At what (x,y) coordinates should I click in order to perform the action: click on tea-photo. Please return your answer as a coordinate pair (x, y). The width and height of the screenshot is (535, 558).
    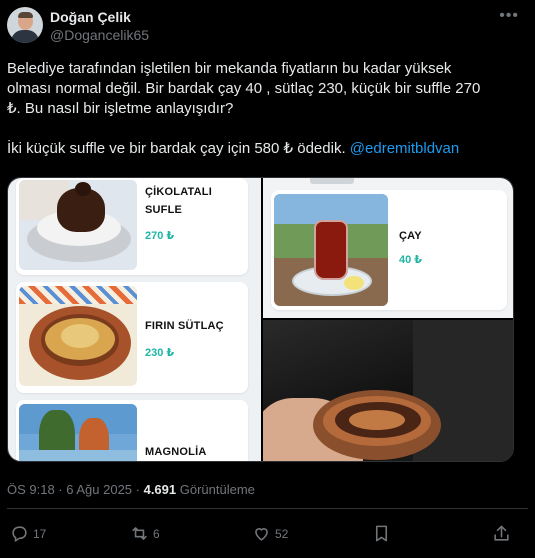
    Looking at the image, I should click on (331, 250).